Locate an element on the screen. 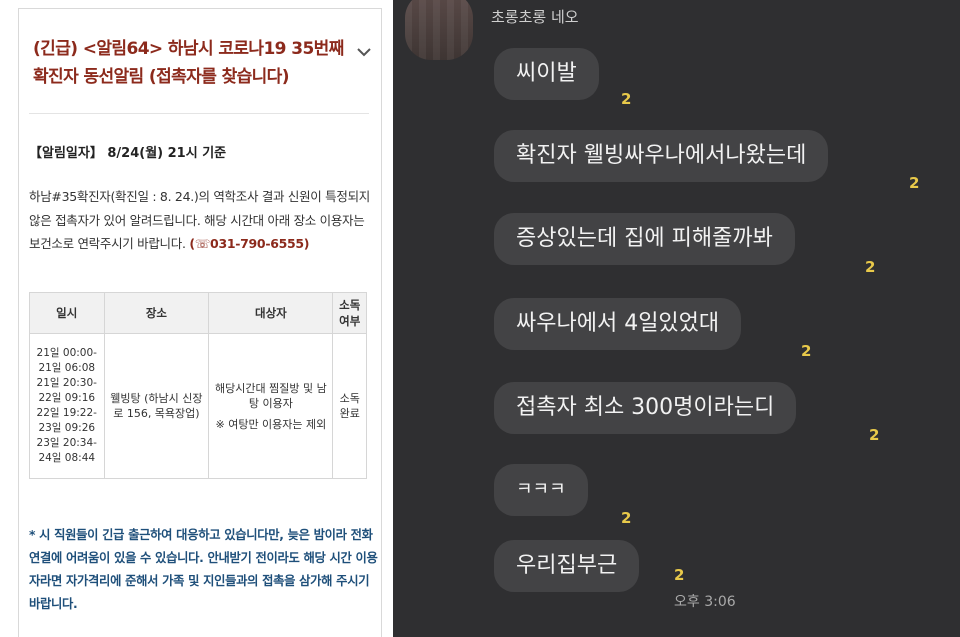 This screenshot has height=637, width=960. sender-name: 초롱초롱 네오 is located at coordinates (535, 17).